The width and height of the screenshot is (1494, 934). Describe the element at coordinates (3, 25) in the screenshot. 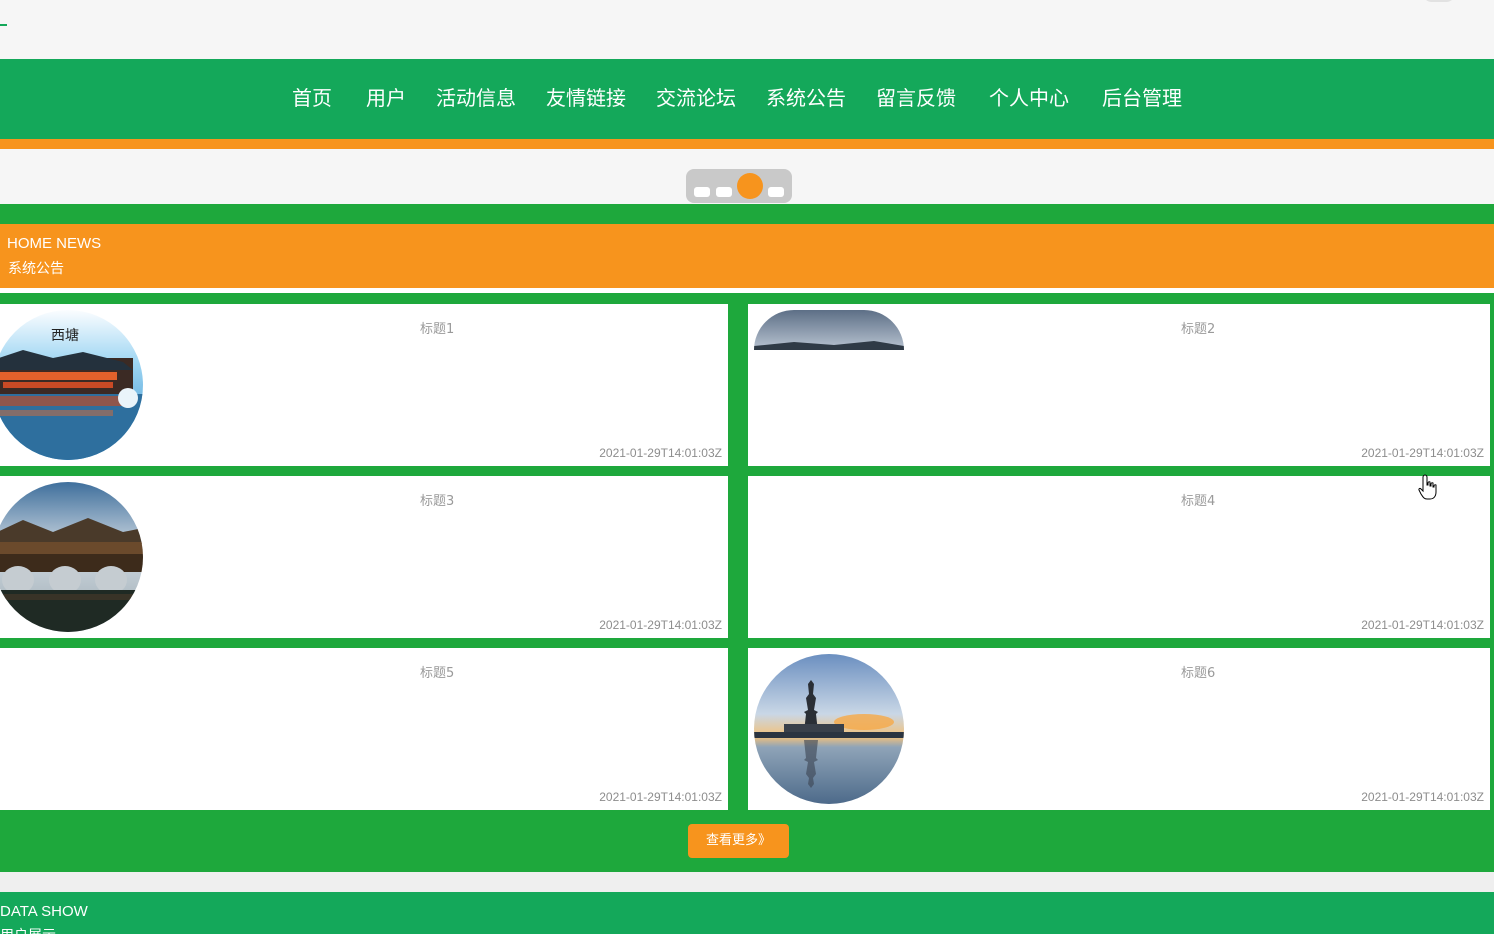

I see `logo-mark` at that location.